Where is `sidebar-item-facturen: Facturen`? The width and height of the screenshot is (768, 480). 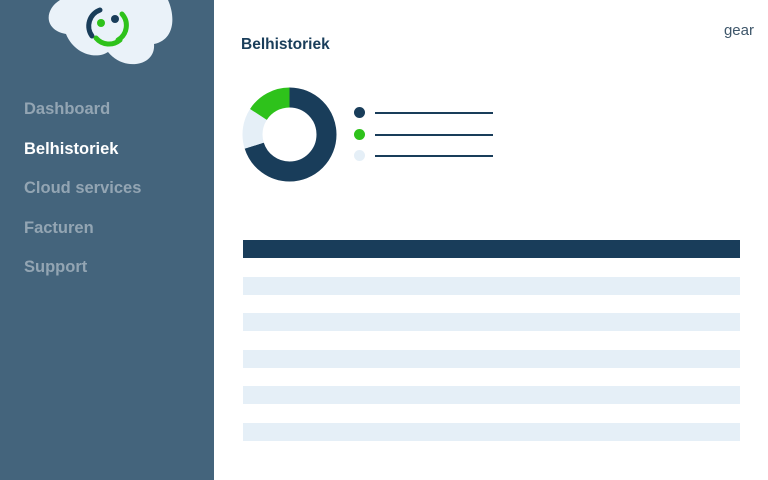 sidebar-item-facturen: Facturen is located at coordinates (82, 238).